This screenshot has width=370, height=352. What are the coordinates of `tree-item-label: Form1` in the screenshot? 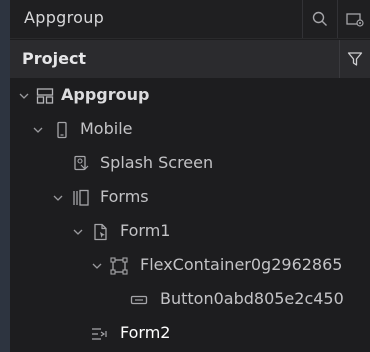 It's located at (145, 230).